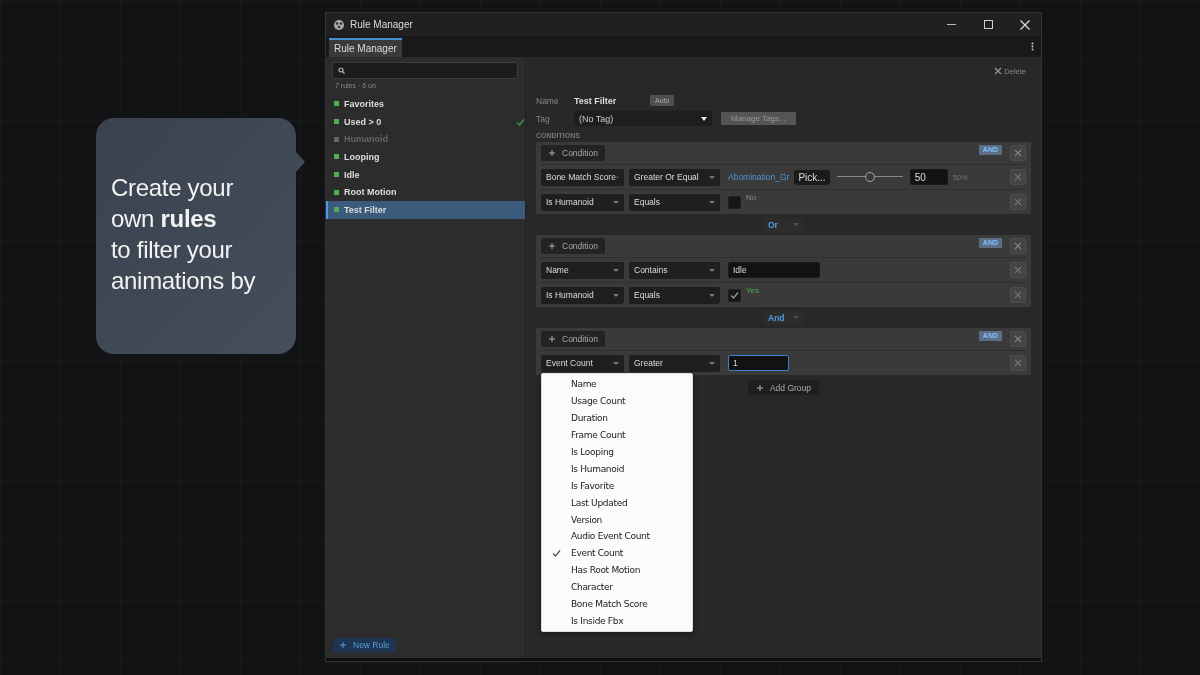 The height and width of the screenshot is (675, 1200). What do you see at coordinates (381, 24) in the screenshot?
I see `window-title: Rule Manager` at bounding box center [381, 24].